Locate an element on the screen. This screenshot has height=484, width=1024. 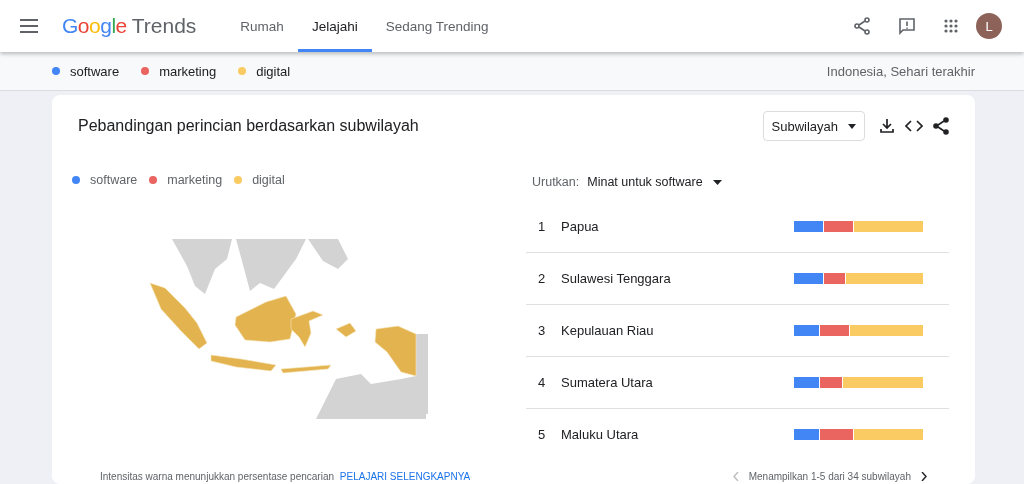
rank-number: 3 is located at coordinates (542, 330).